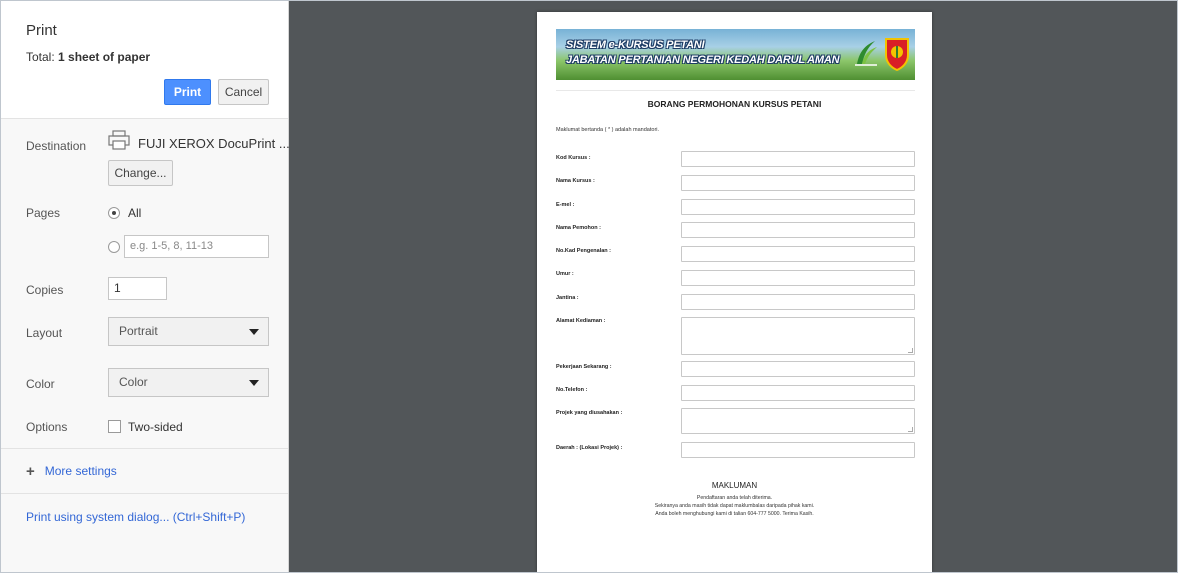 This screenshot has width=1178, height=573. Describe the element at coordinates (104, 57) in the screenshot. I see `total-value: 1 sheet of paper` at that location.